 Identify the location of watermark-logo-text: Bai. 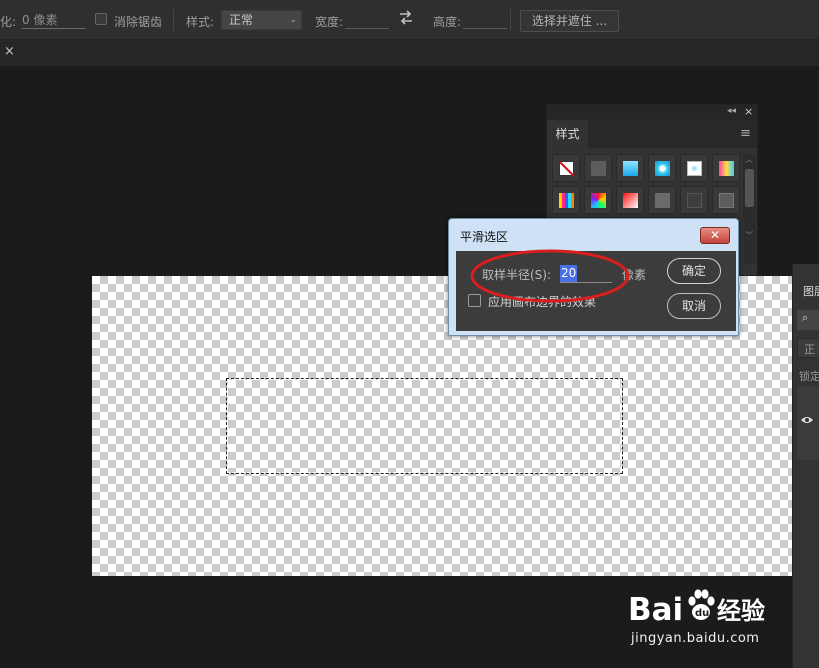
(655, 610).